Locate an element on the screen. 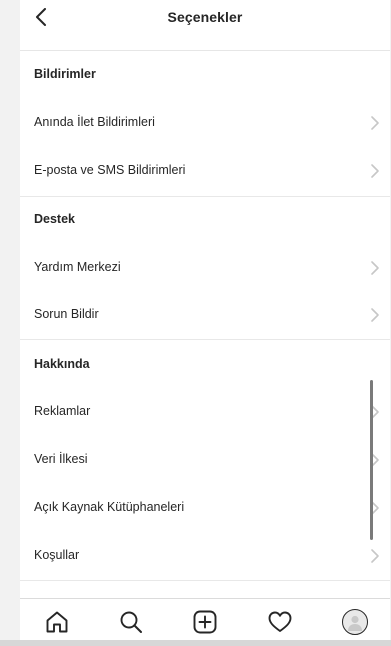  settings-item-label: Veri İlkesi is located at coordinates (61, 459).